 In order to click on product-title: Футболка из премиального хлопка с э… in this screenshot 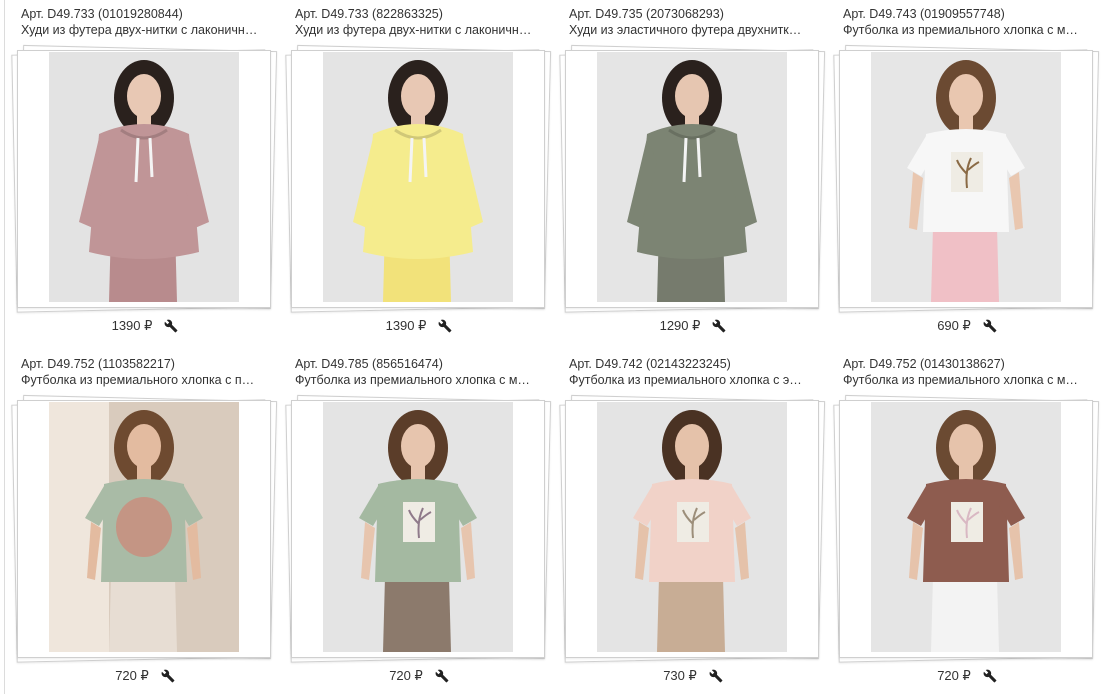, I will do `click(689, 380)`.